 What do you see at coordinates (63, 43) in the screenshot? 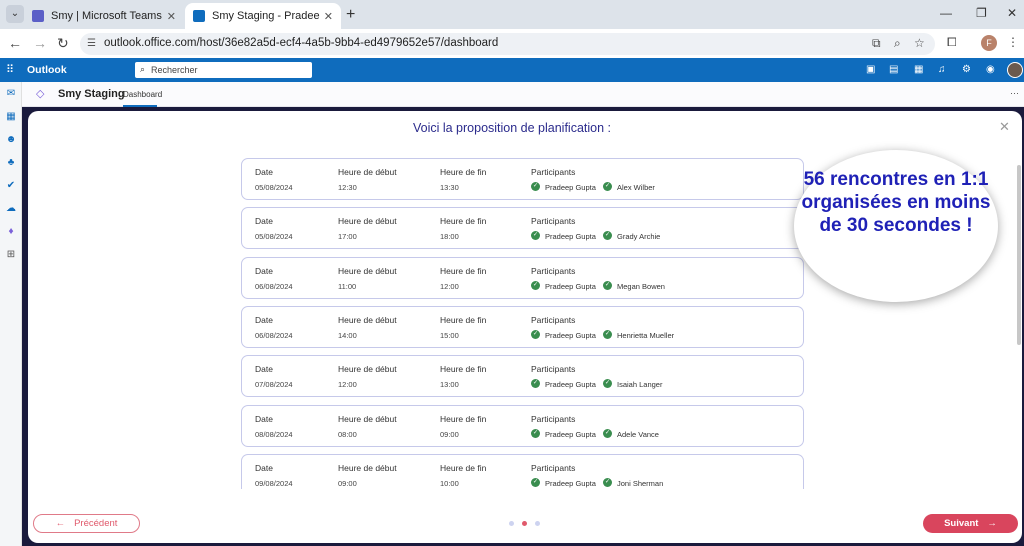
I see `reload-icon: ↻` at bounding box center [63, 43].